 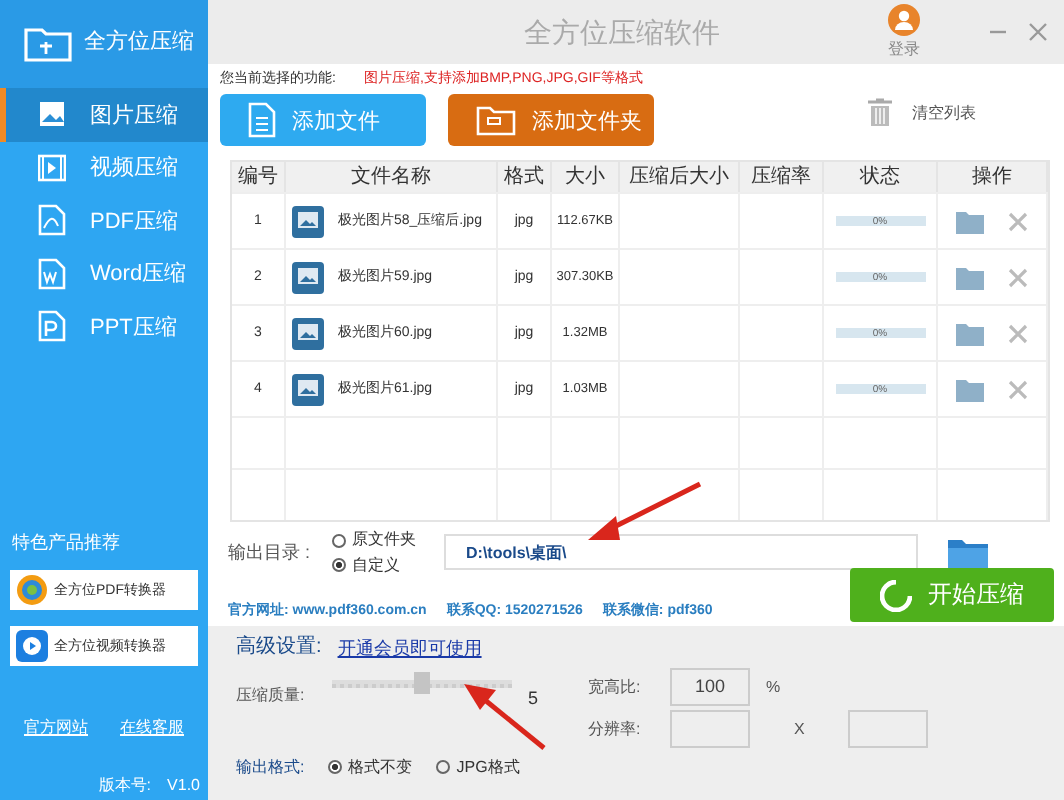 I want to click on refresh-icon, so click(x=896, y=595).